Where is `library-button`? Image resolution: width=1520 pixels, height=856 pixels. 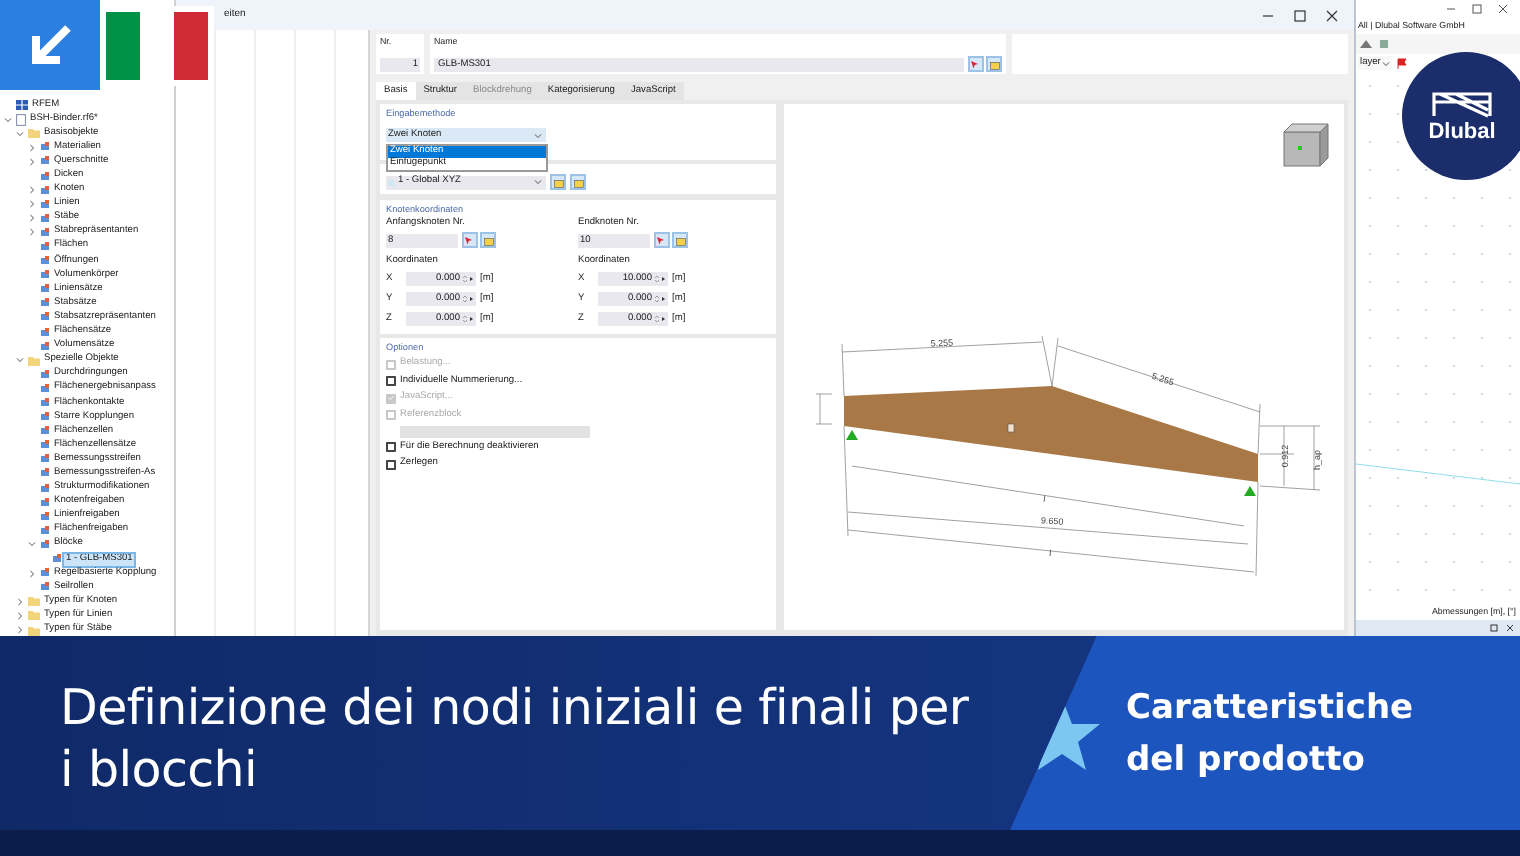 library-button is located at coordinates (994, 64).